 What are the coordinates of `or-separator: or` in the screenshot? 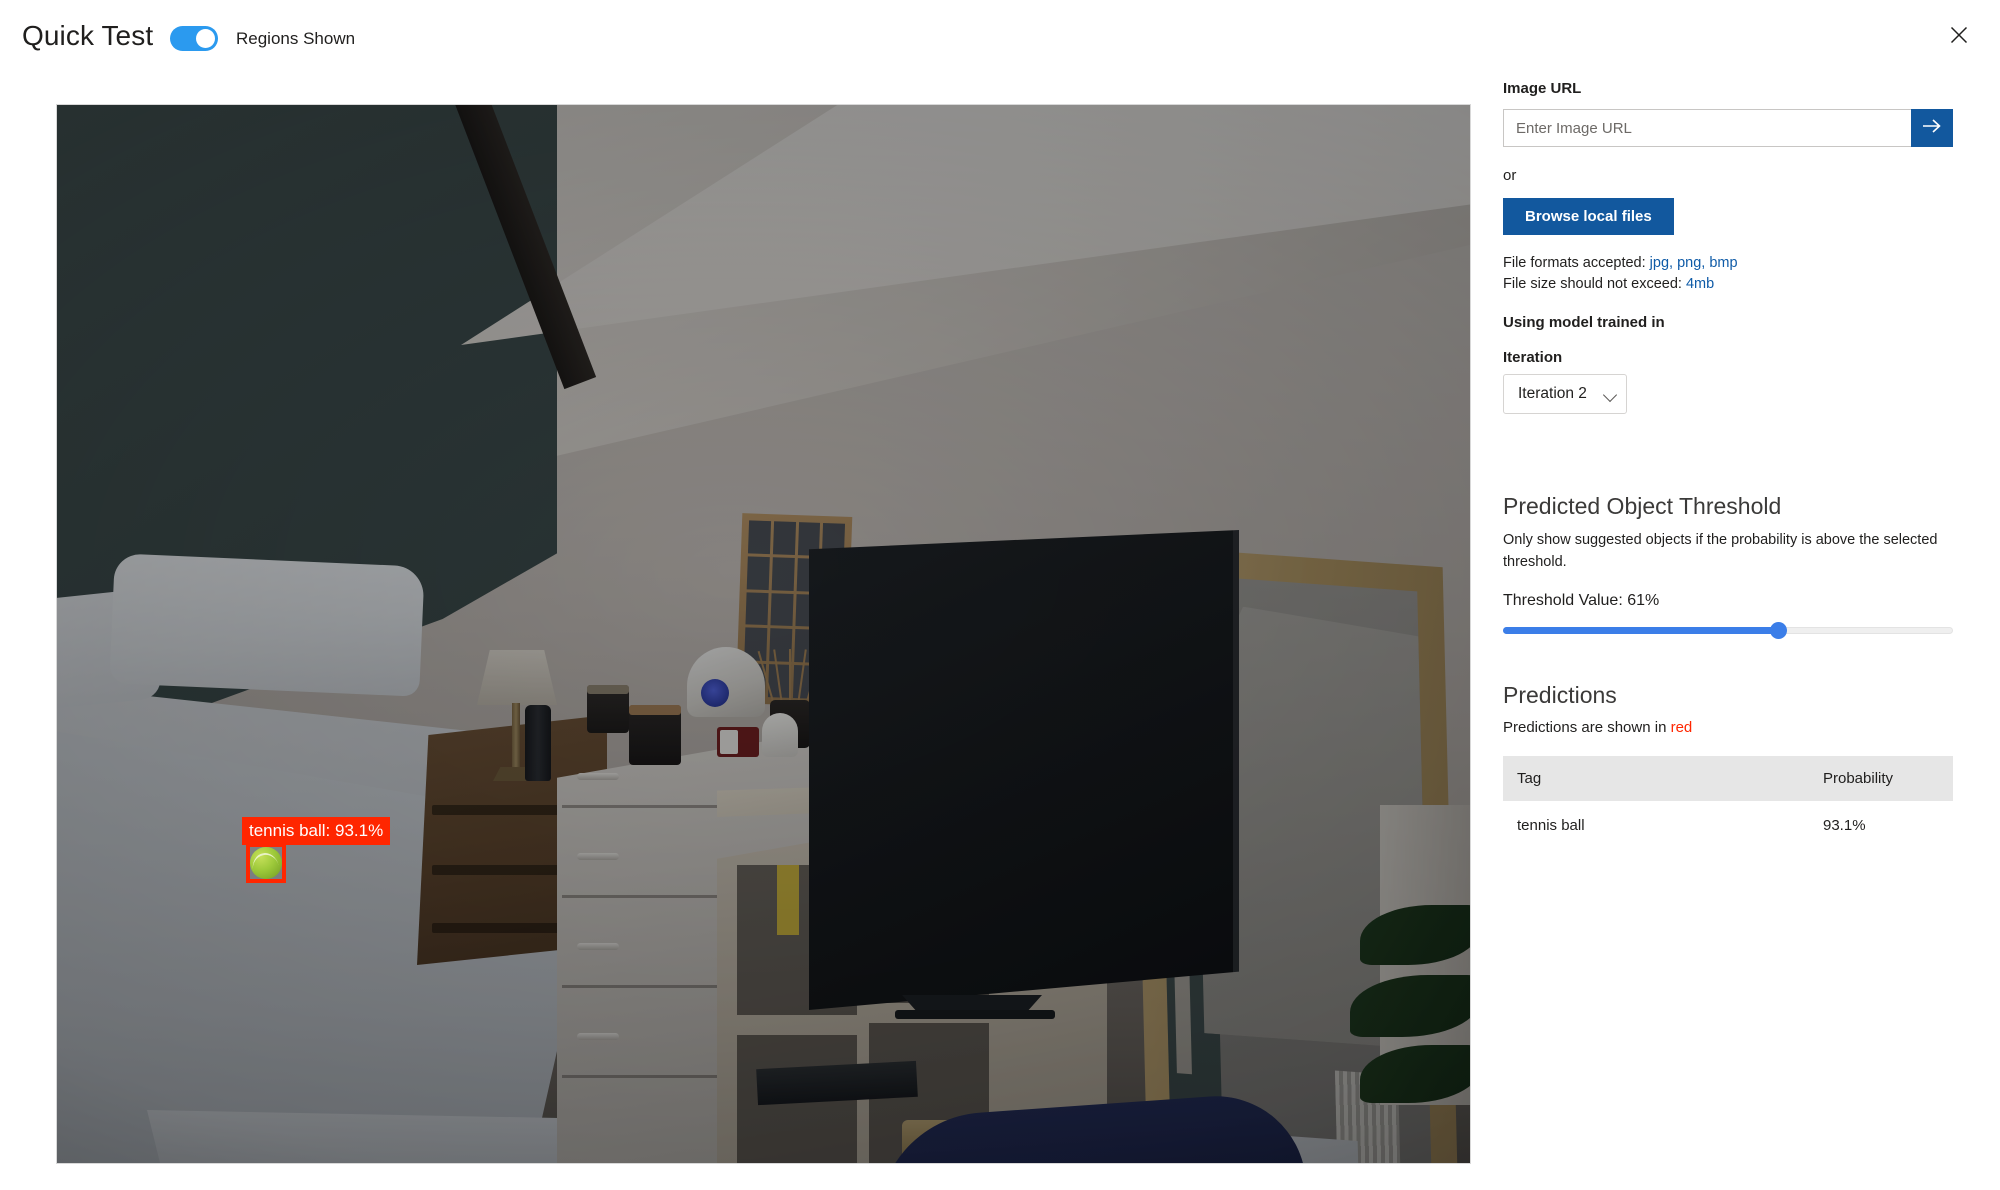 It's located at (1510, 175).